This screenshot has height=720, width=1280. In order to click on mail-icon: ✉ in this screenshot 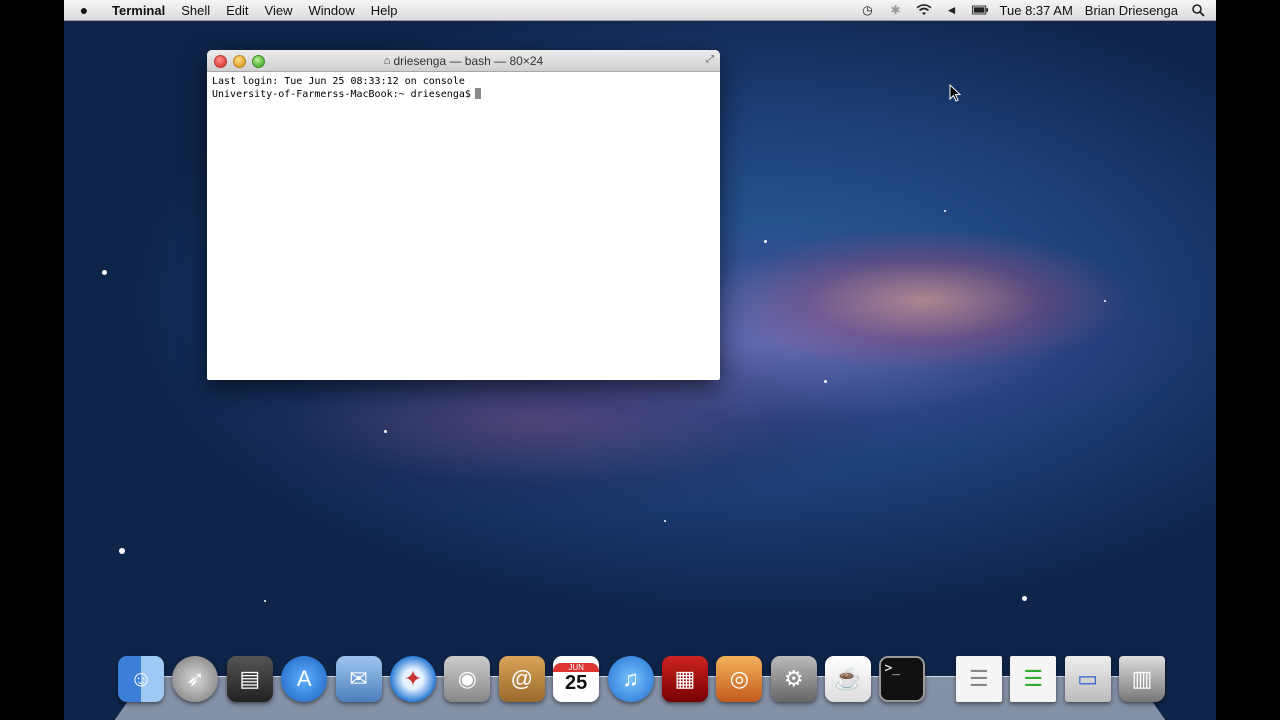, I will do `click(358, 679)`.